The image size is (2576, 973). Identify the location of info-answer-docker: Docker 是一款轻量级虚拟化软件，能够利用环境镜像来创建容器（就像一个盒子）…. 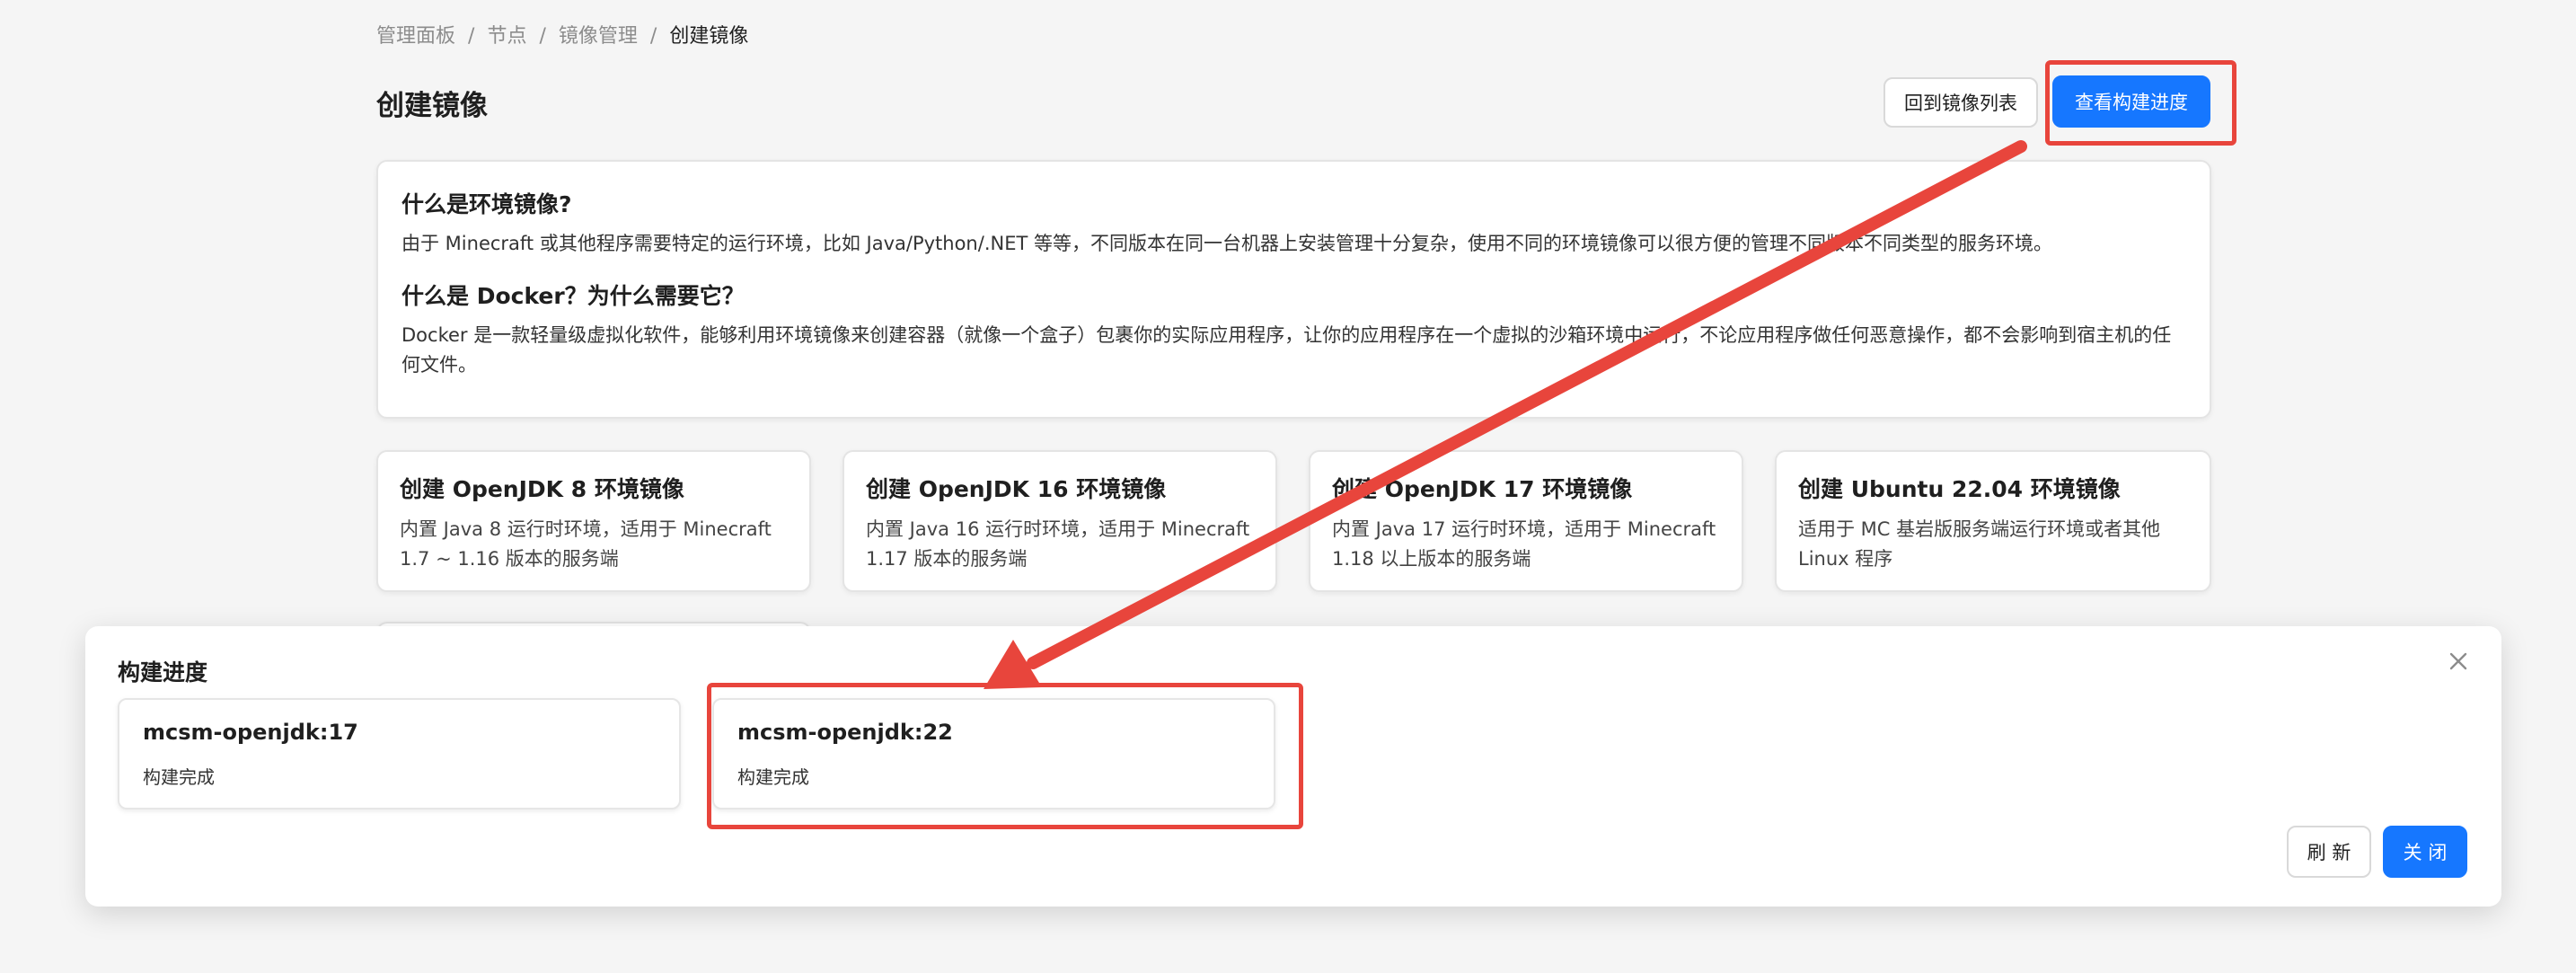
(1286, 350).